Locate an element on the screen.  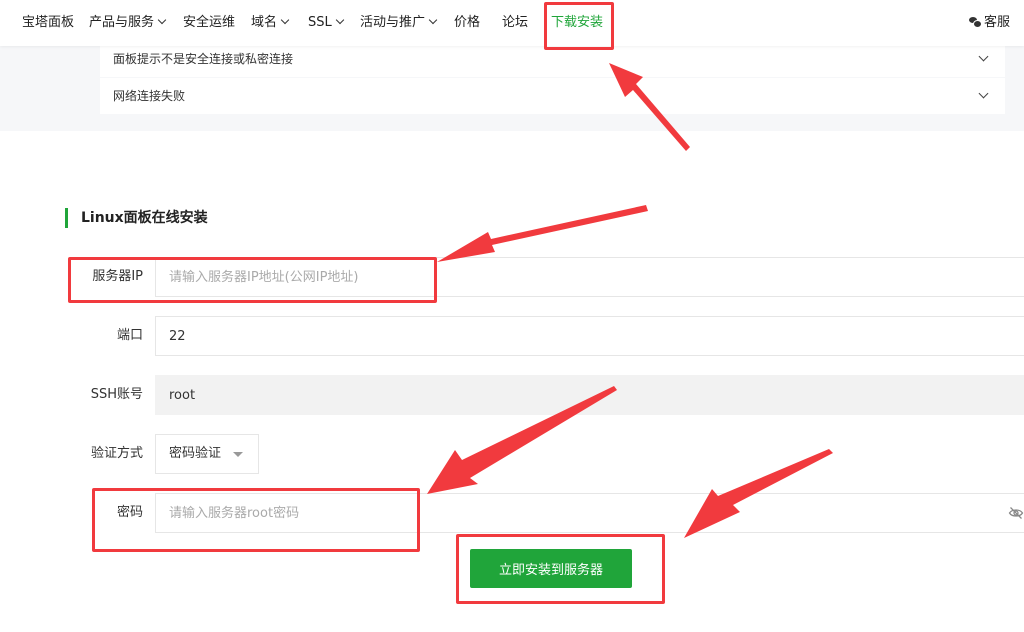
auth-method-label: 验证方式 is located at coordinates (116, 453).